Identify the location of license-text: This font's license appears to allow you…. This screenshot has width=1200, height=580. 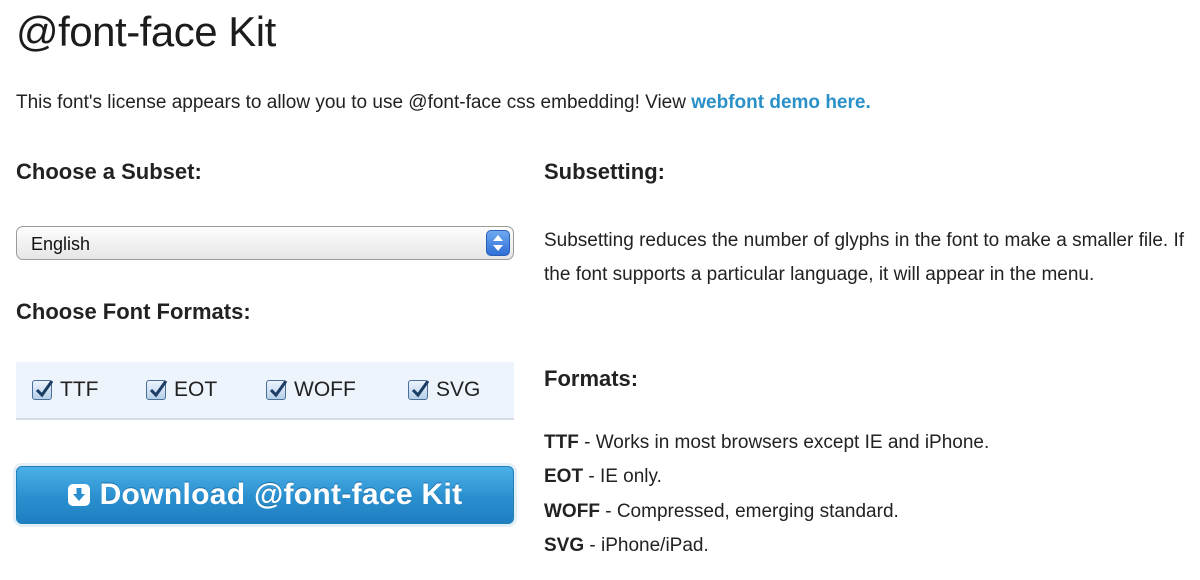
(354, 102).